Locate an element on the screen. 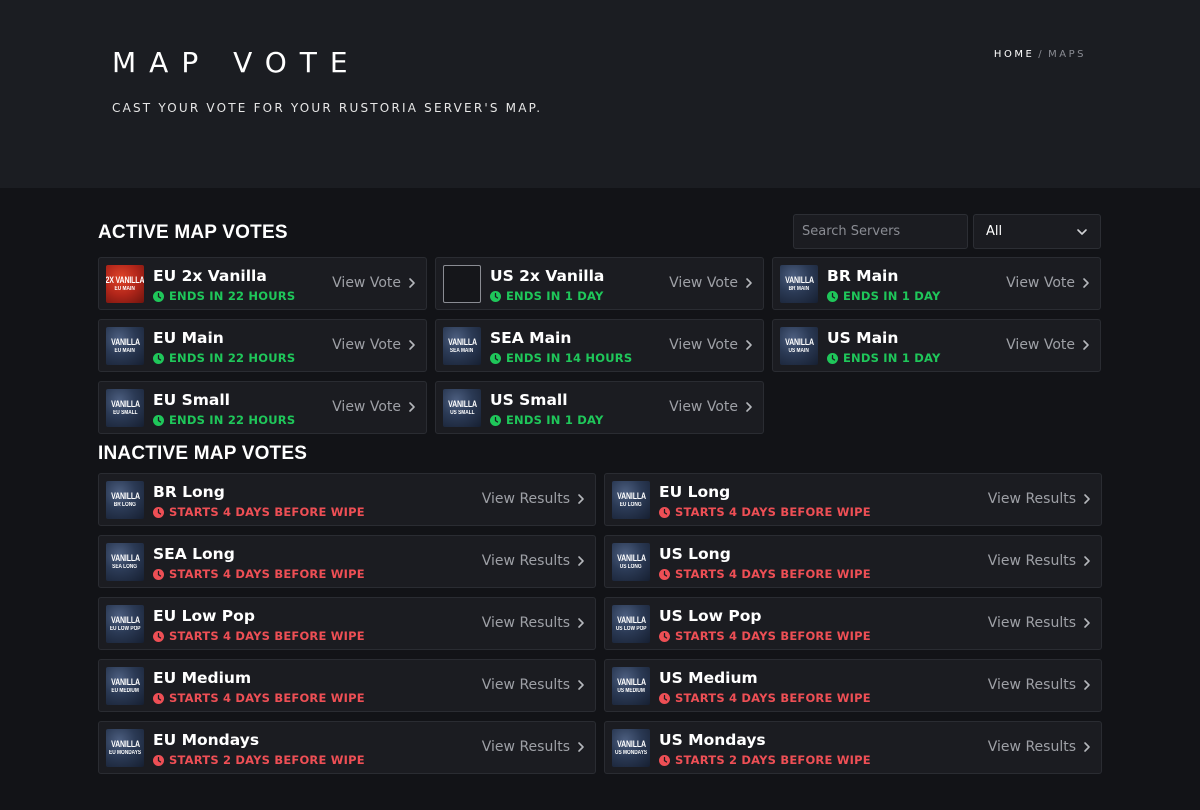 This screenshot has height=810, width=1200. server-map-thumbnail: VANILLA EU MEDIUM is located at coordinates (125, 686).